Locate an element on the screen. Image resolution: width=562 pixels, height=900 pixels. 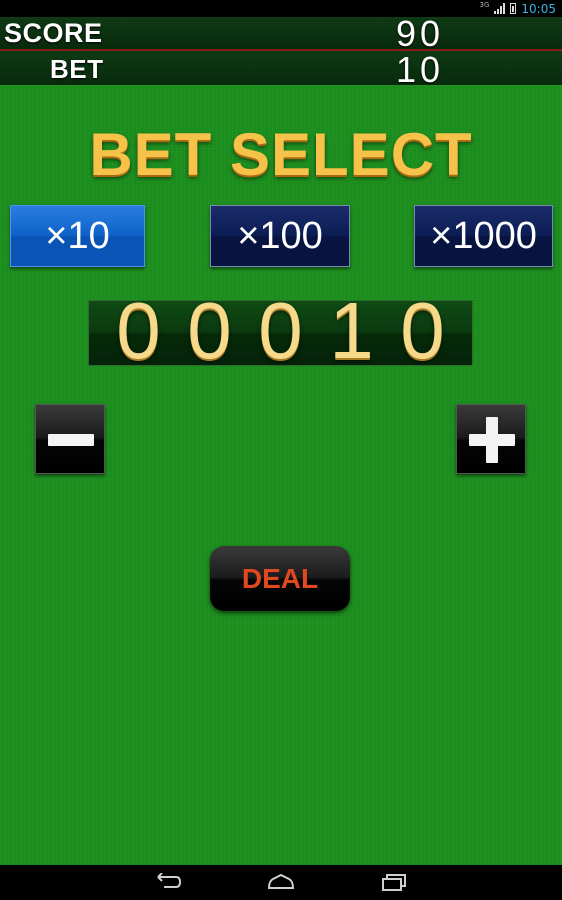
bet-bar: BET 10 is located at coordinates (281, 69).